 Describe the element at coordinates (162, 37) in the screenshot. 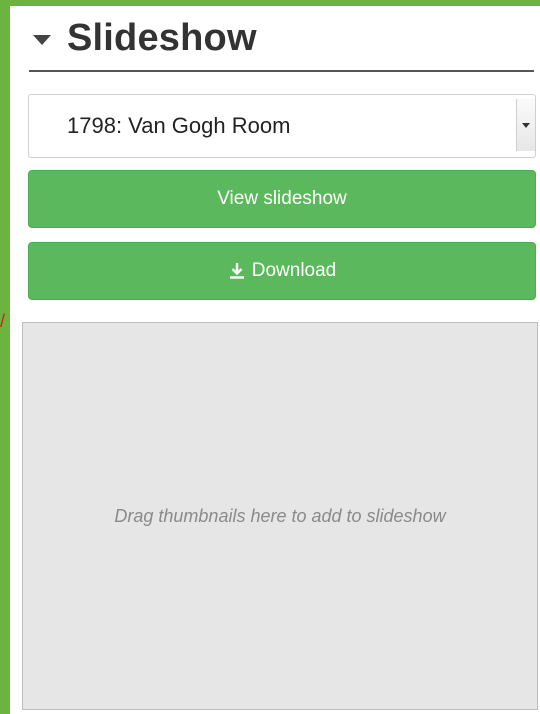

I see `panel-title: Slideshow` at that location.